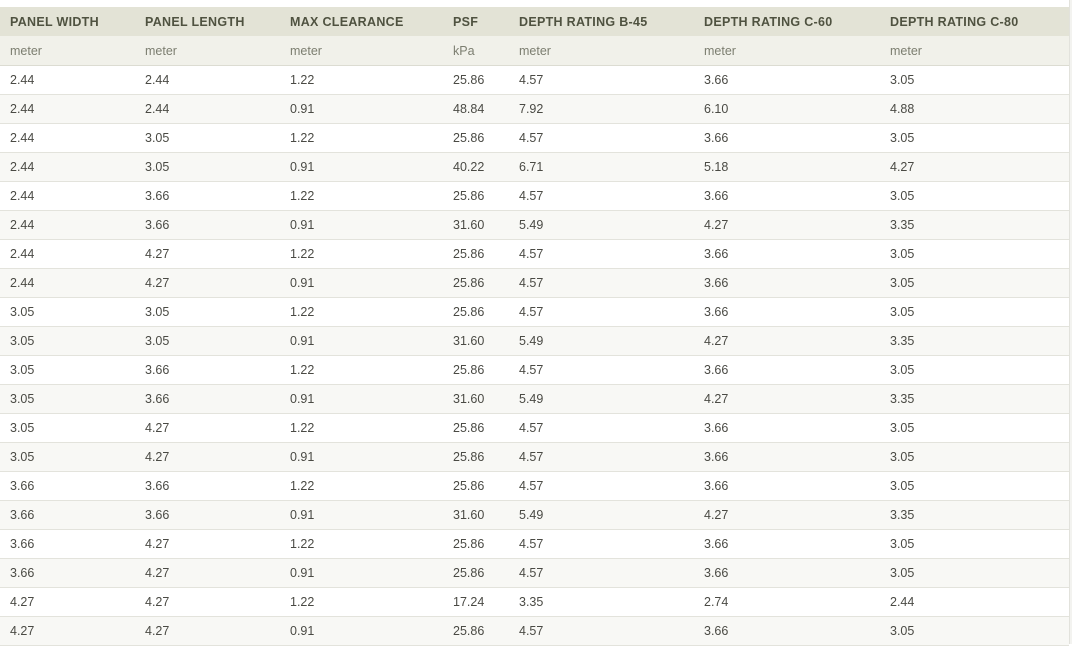  Describe the element at coordinates (534, 515) in the screenshot. I see `table-row: 3.66 3.66 0.91 31.60 5.49 4.27 3.35` at that location.